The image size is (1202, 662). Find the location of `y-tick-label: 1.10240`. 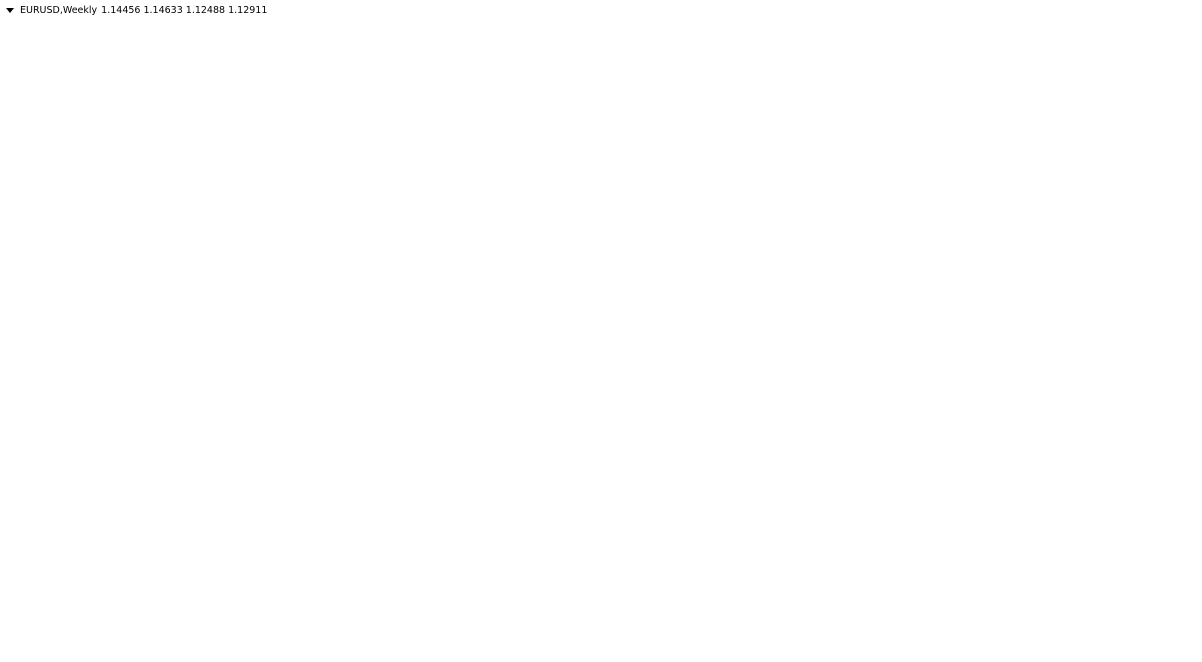

y-tick-label: 1.10240 is located at coordinates (1175, 505).